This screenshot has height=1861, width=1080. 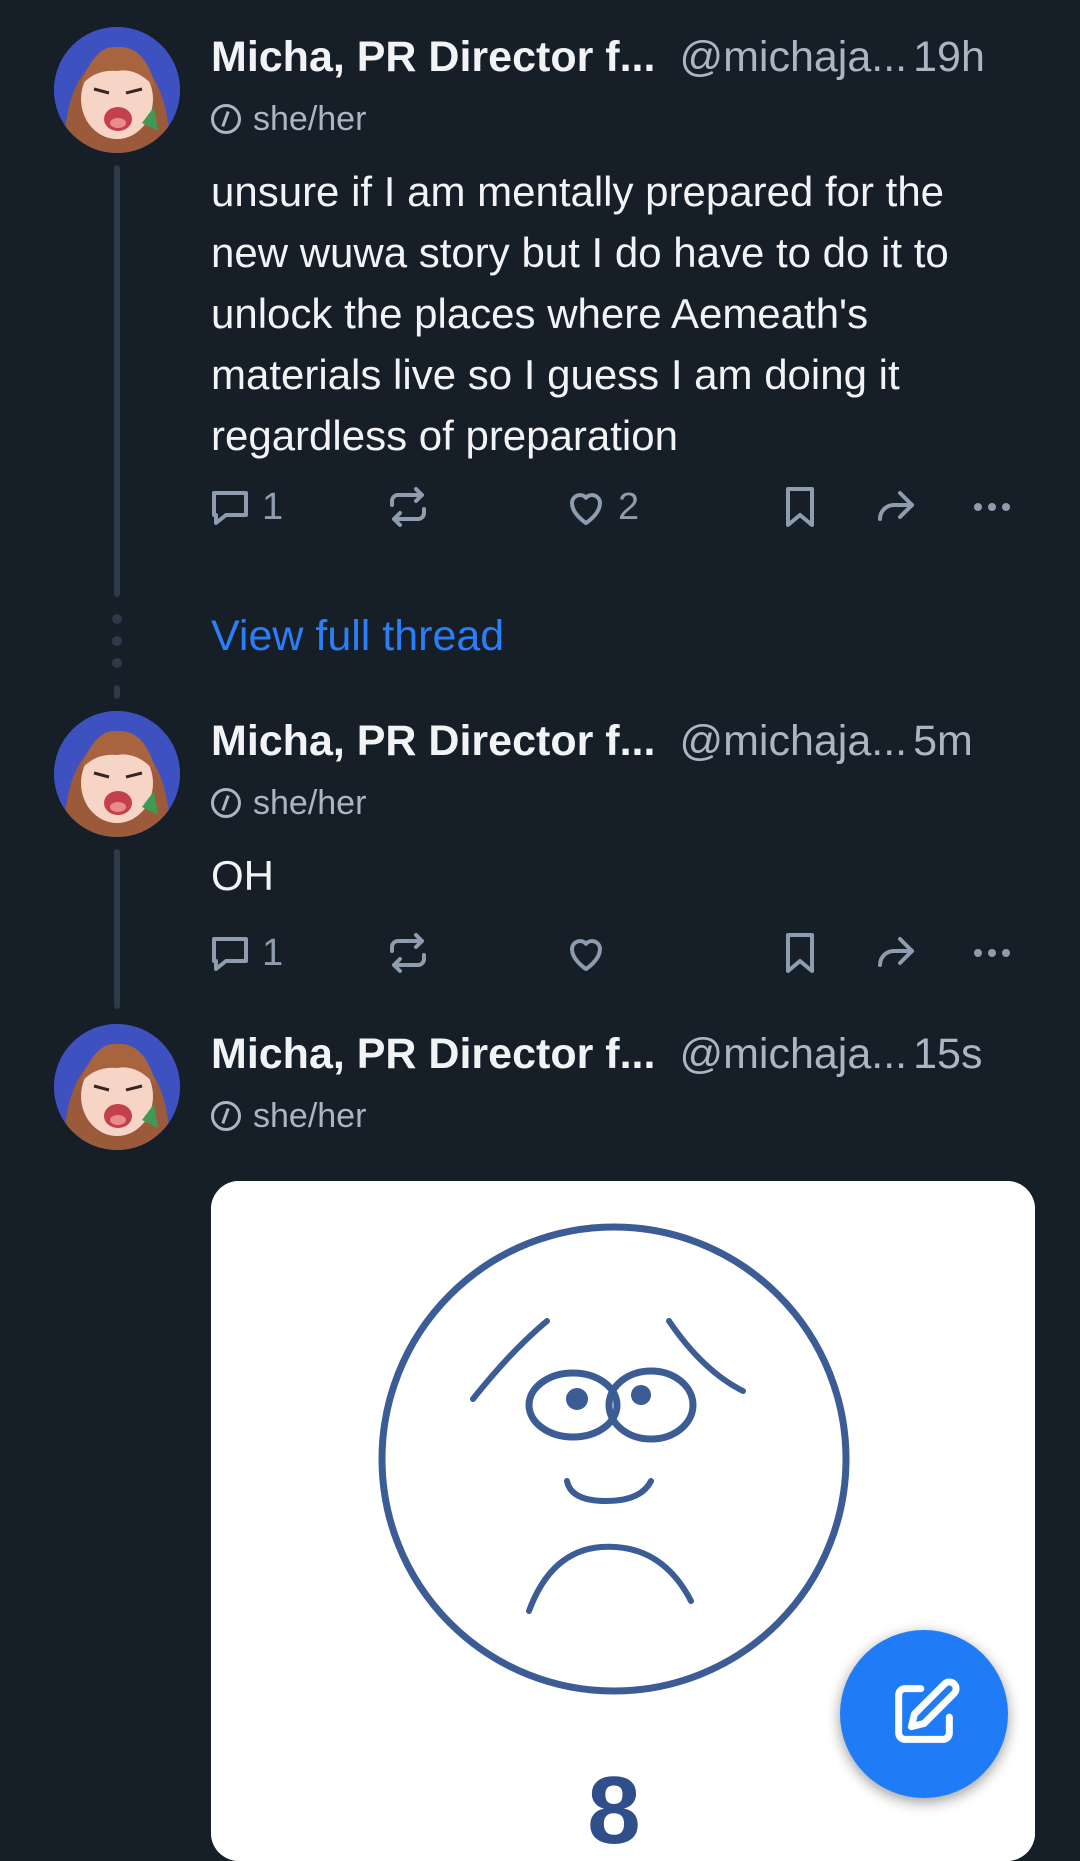 I want to click on compose-icon, so click(x=927, y=1710).